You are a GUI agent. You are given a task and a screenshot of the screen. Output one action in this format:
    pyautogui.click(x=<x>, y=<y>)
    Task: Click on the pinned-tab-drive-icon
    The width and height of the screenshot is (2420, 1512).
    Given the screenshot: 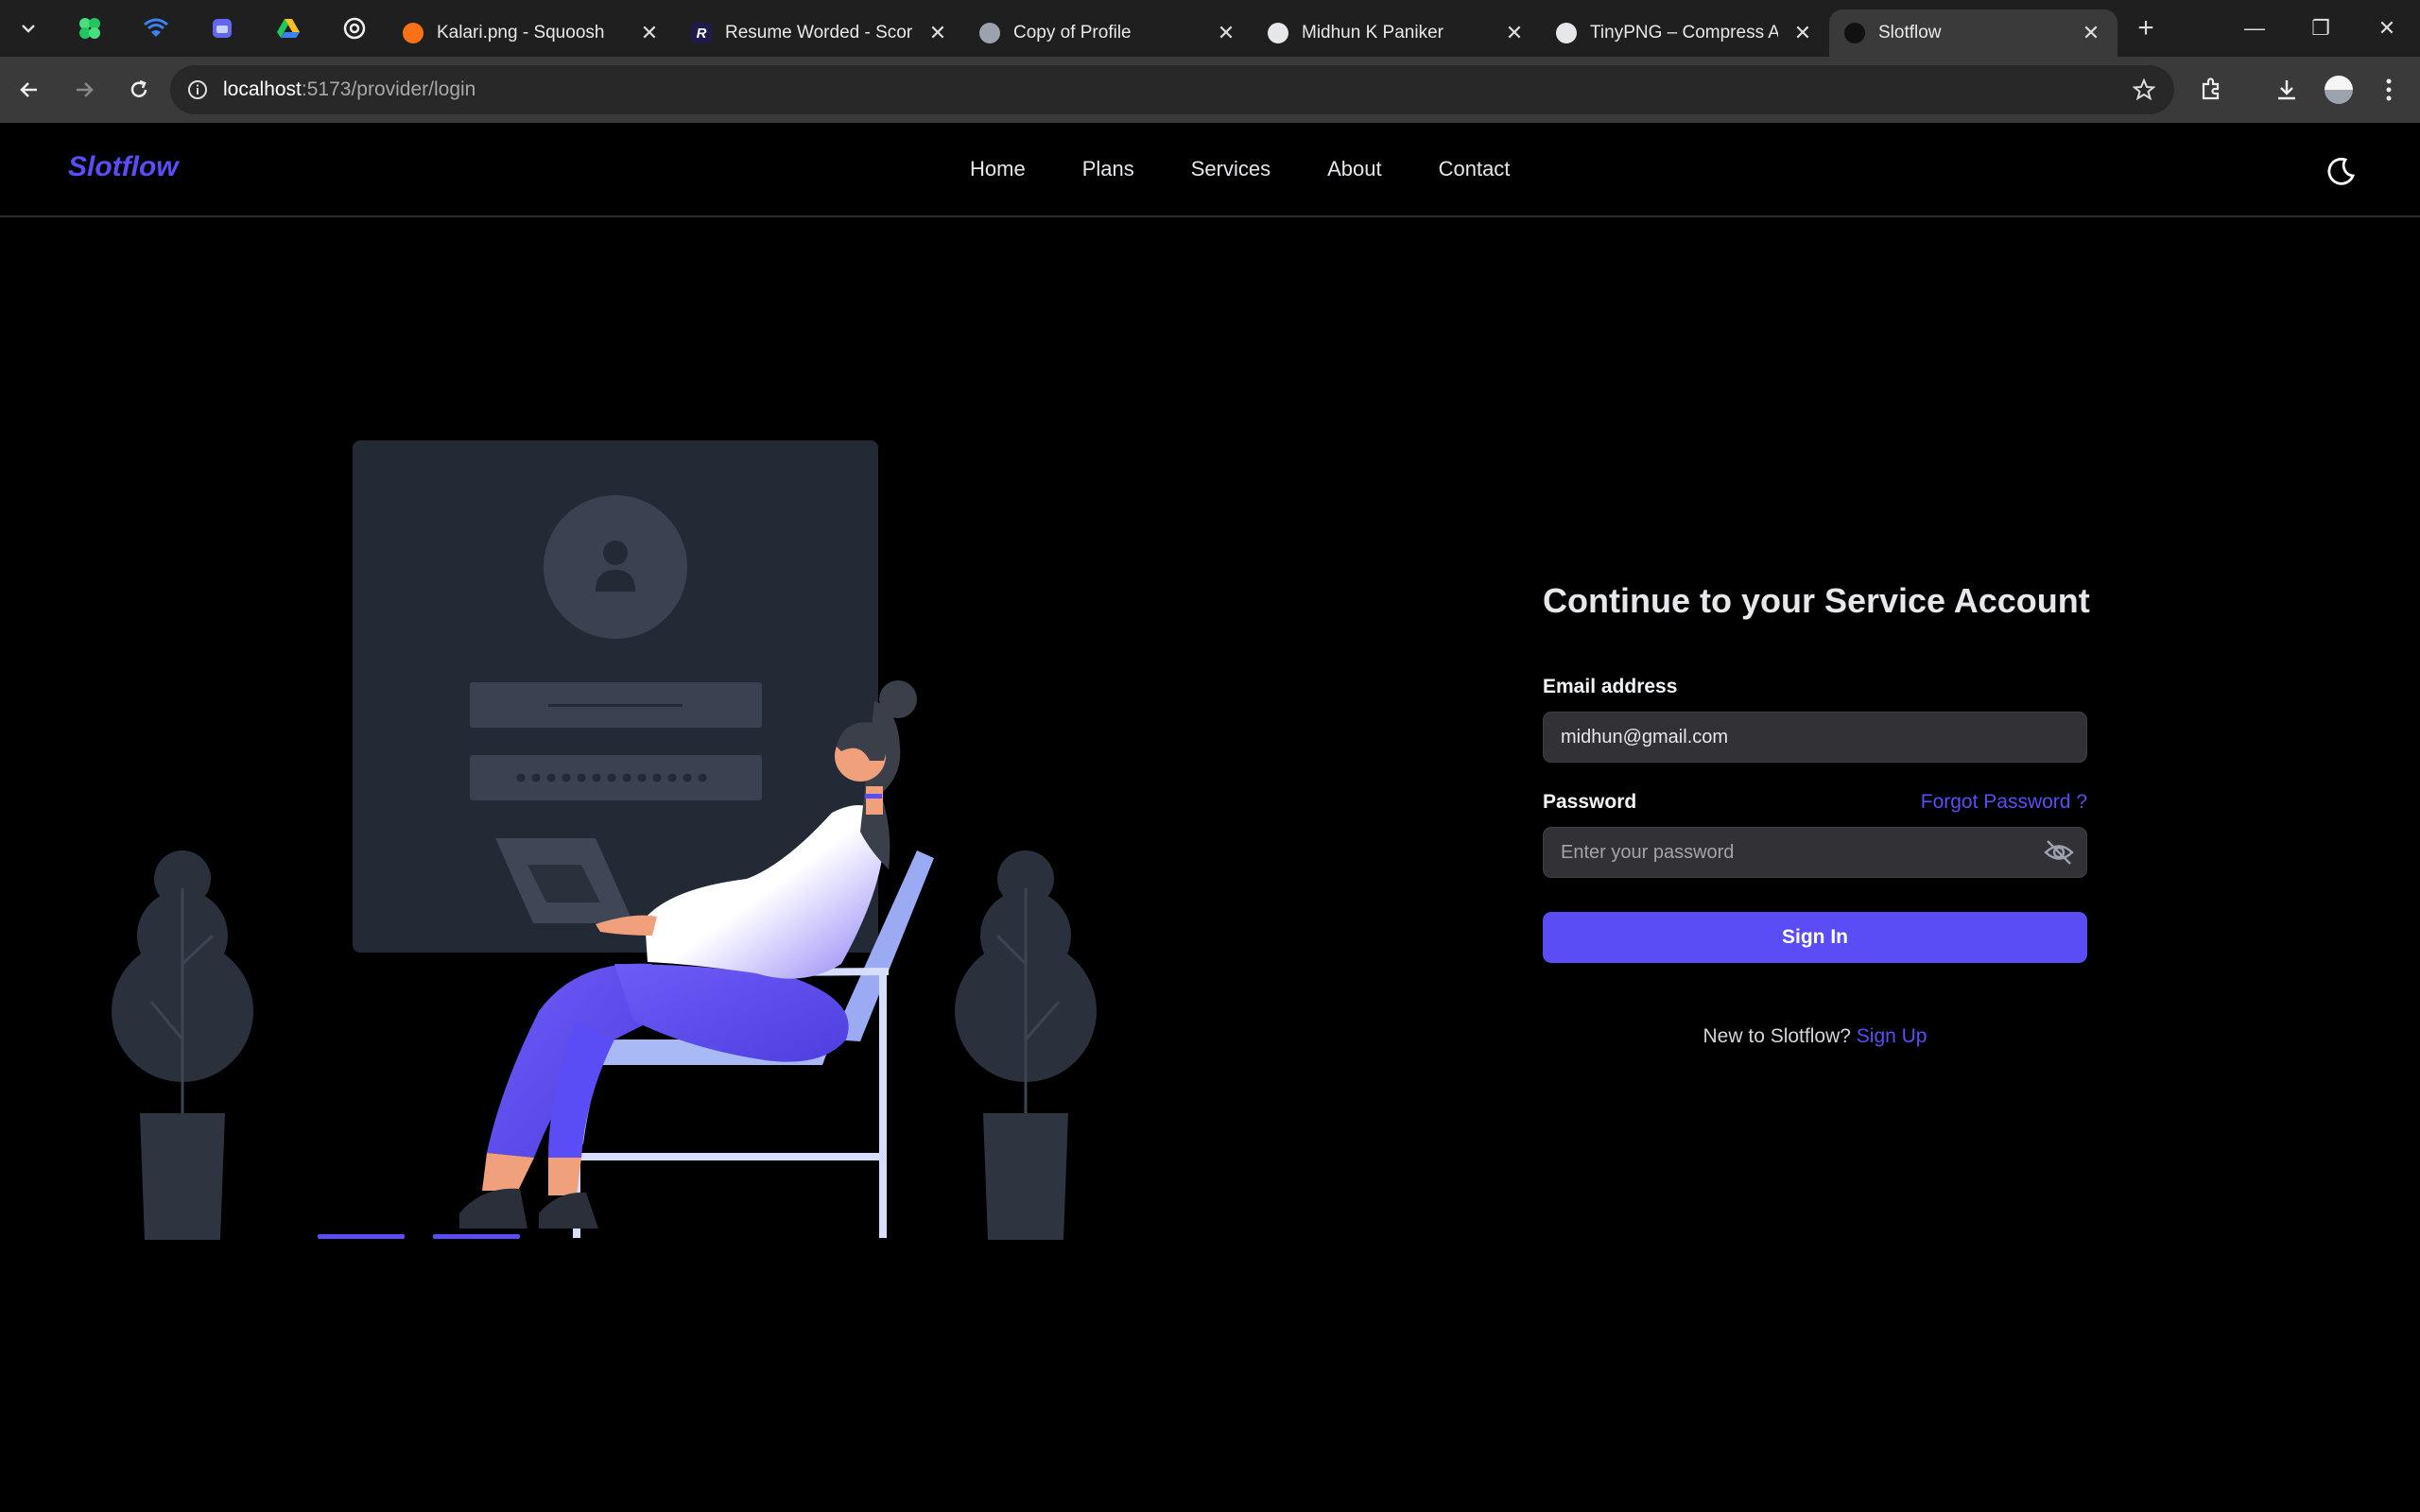 What is the action you would take?
    pyautogui.click(x=288, y=28)
    